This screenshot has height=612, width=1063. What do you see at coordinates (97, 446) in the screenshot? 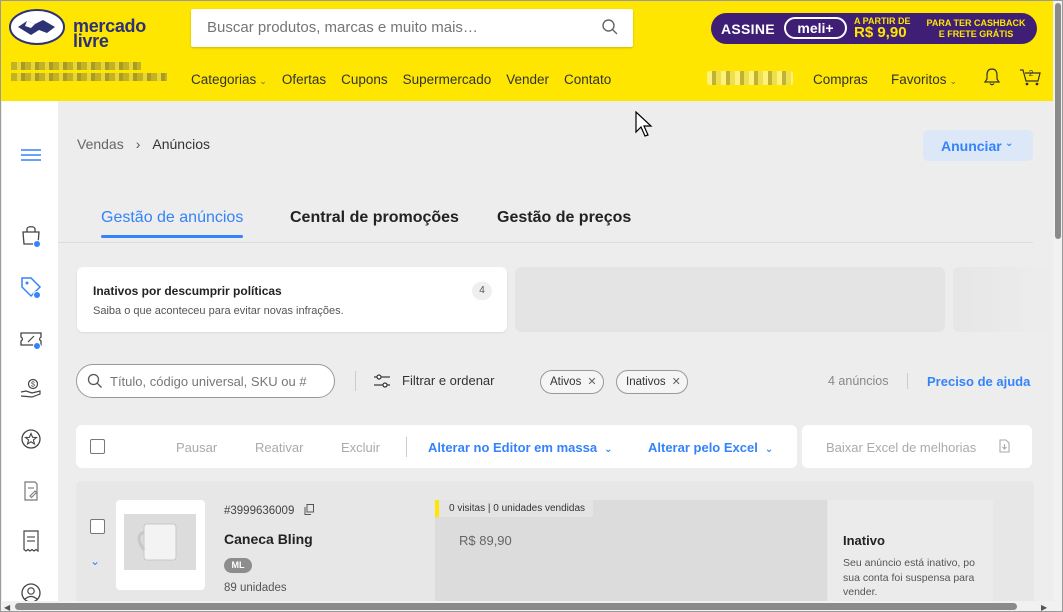
I see `select-all-checkbox` at bounding box center [97, 446].